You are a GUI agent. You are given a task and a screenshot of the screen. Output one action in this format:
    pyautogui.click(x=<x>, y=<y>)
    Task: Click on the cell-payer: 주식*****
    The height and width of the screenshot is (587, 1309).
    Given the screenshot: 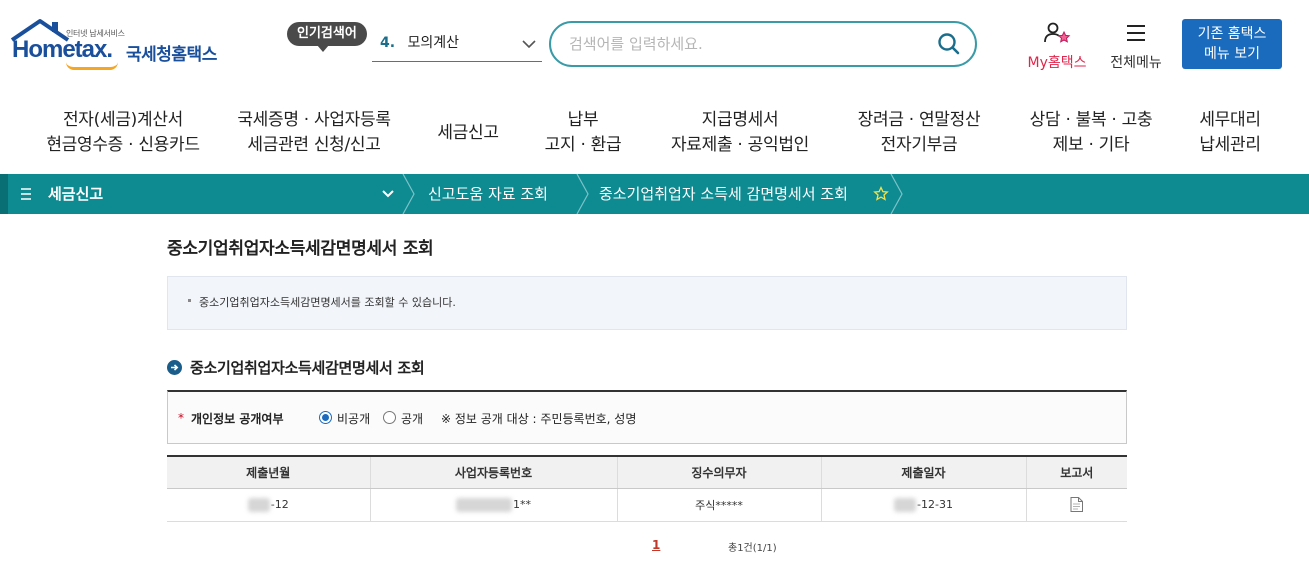 What is the action you would take?
    pyautogui.click(x=718, y=505)
    